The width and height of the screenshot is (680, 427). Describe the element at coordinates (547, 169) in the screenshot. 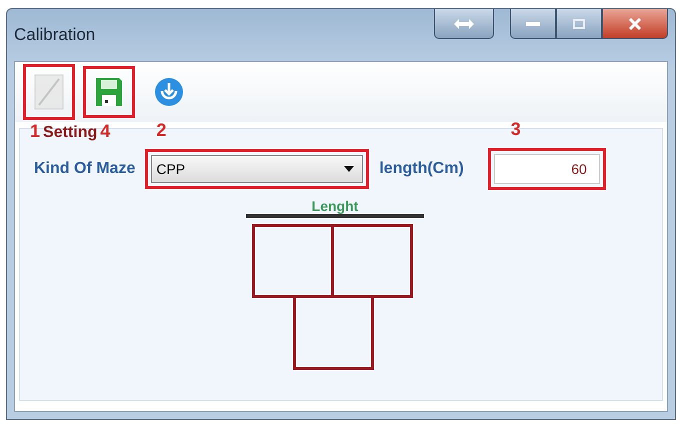

I see `length-input: 60` at that location.